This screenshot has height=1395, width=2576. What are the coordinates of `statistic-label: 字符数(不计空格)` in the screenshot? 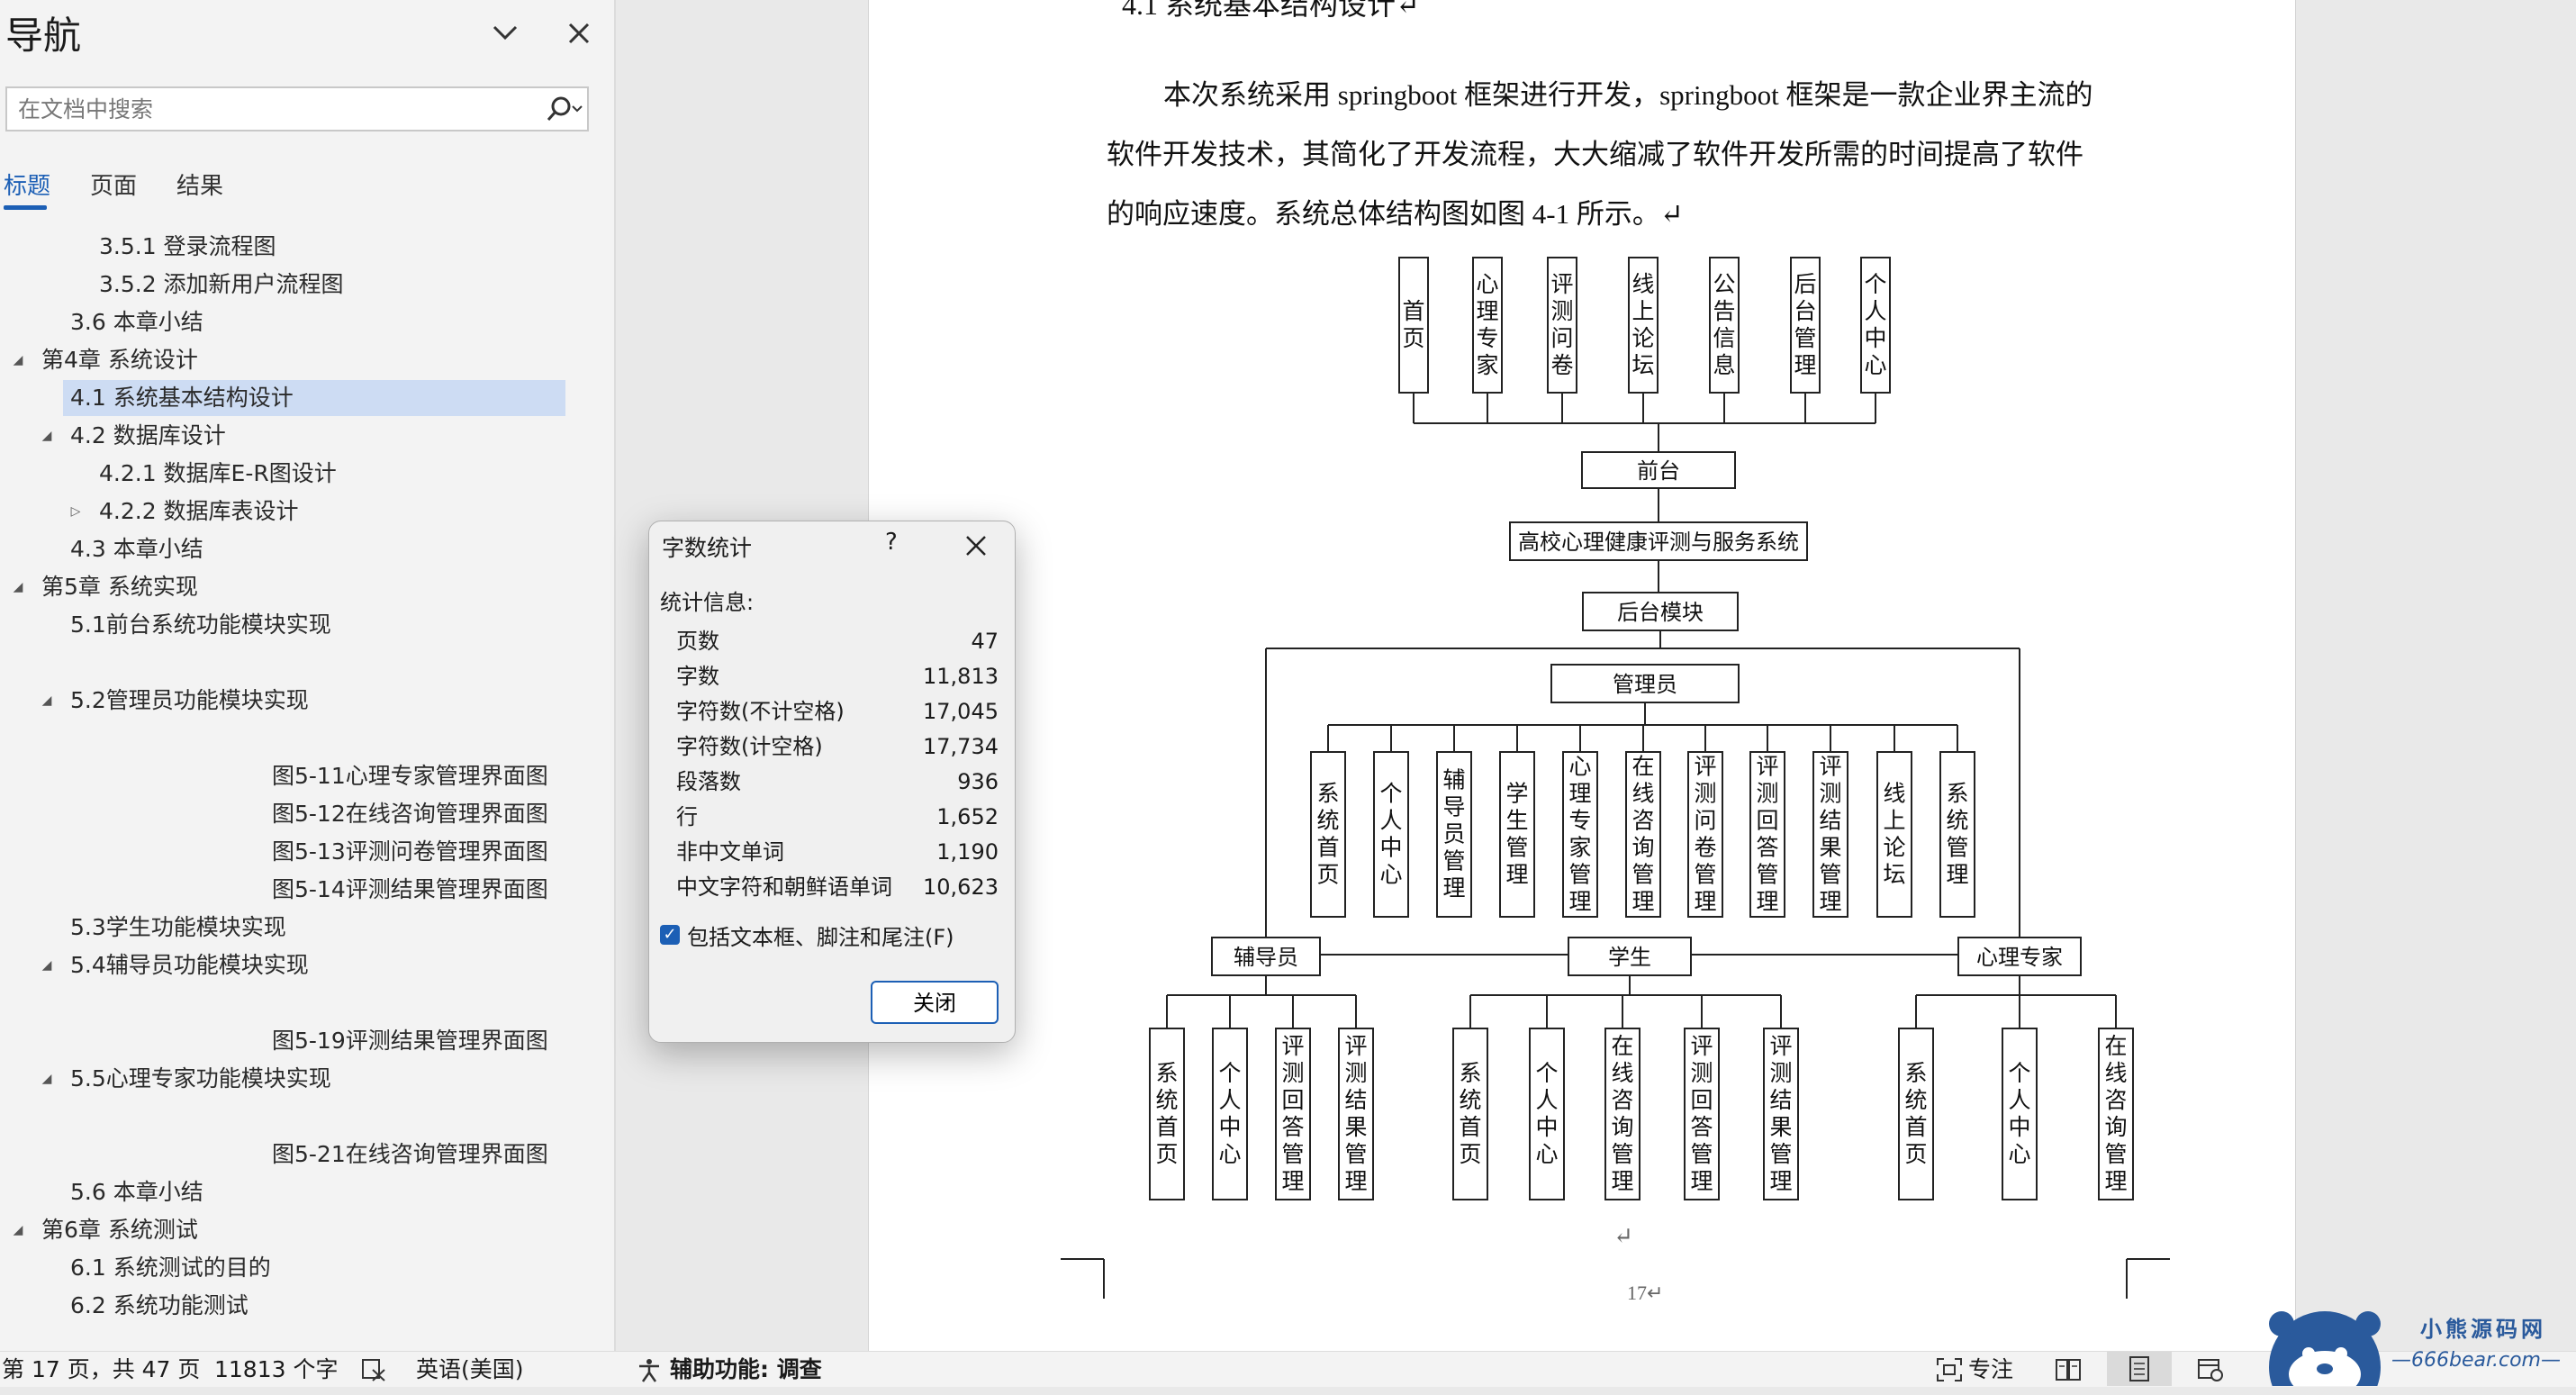 It's located at (760, 711).